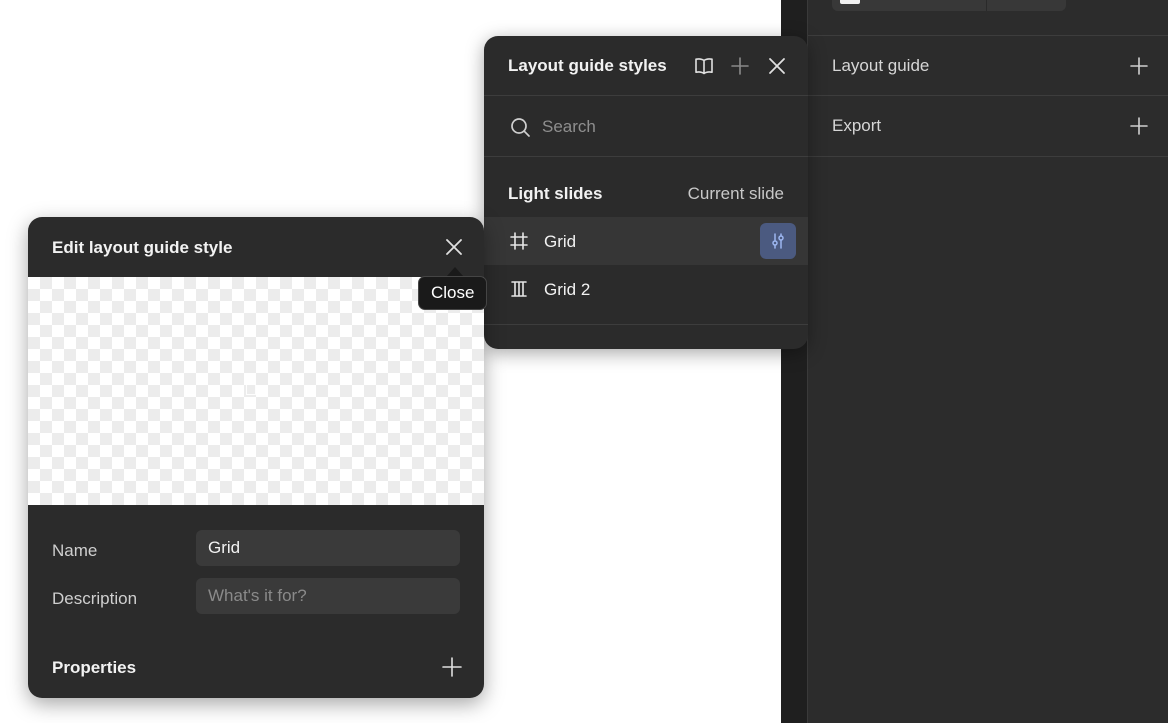 This screenshot has height=723, width=1168. What do you see at coordinates (949, 5) in the screenshot?
I see `fill-control` at bounding box center [949, 5].